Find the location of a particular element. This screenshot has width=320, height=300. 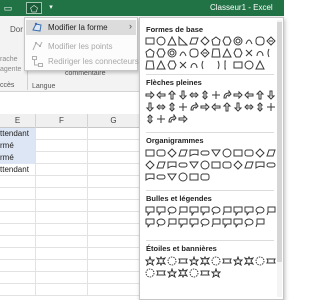

column-header-e: E is located at coordinates (18, 121).